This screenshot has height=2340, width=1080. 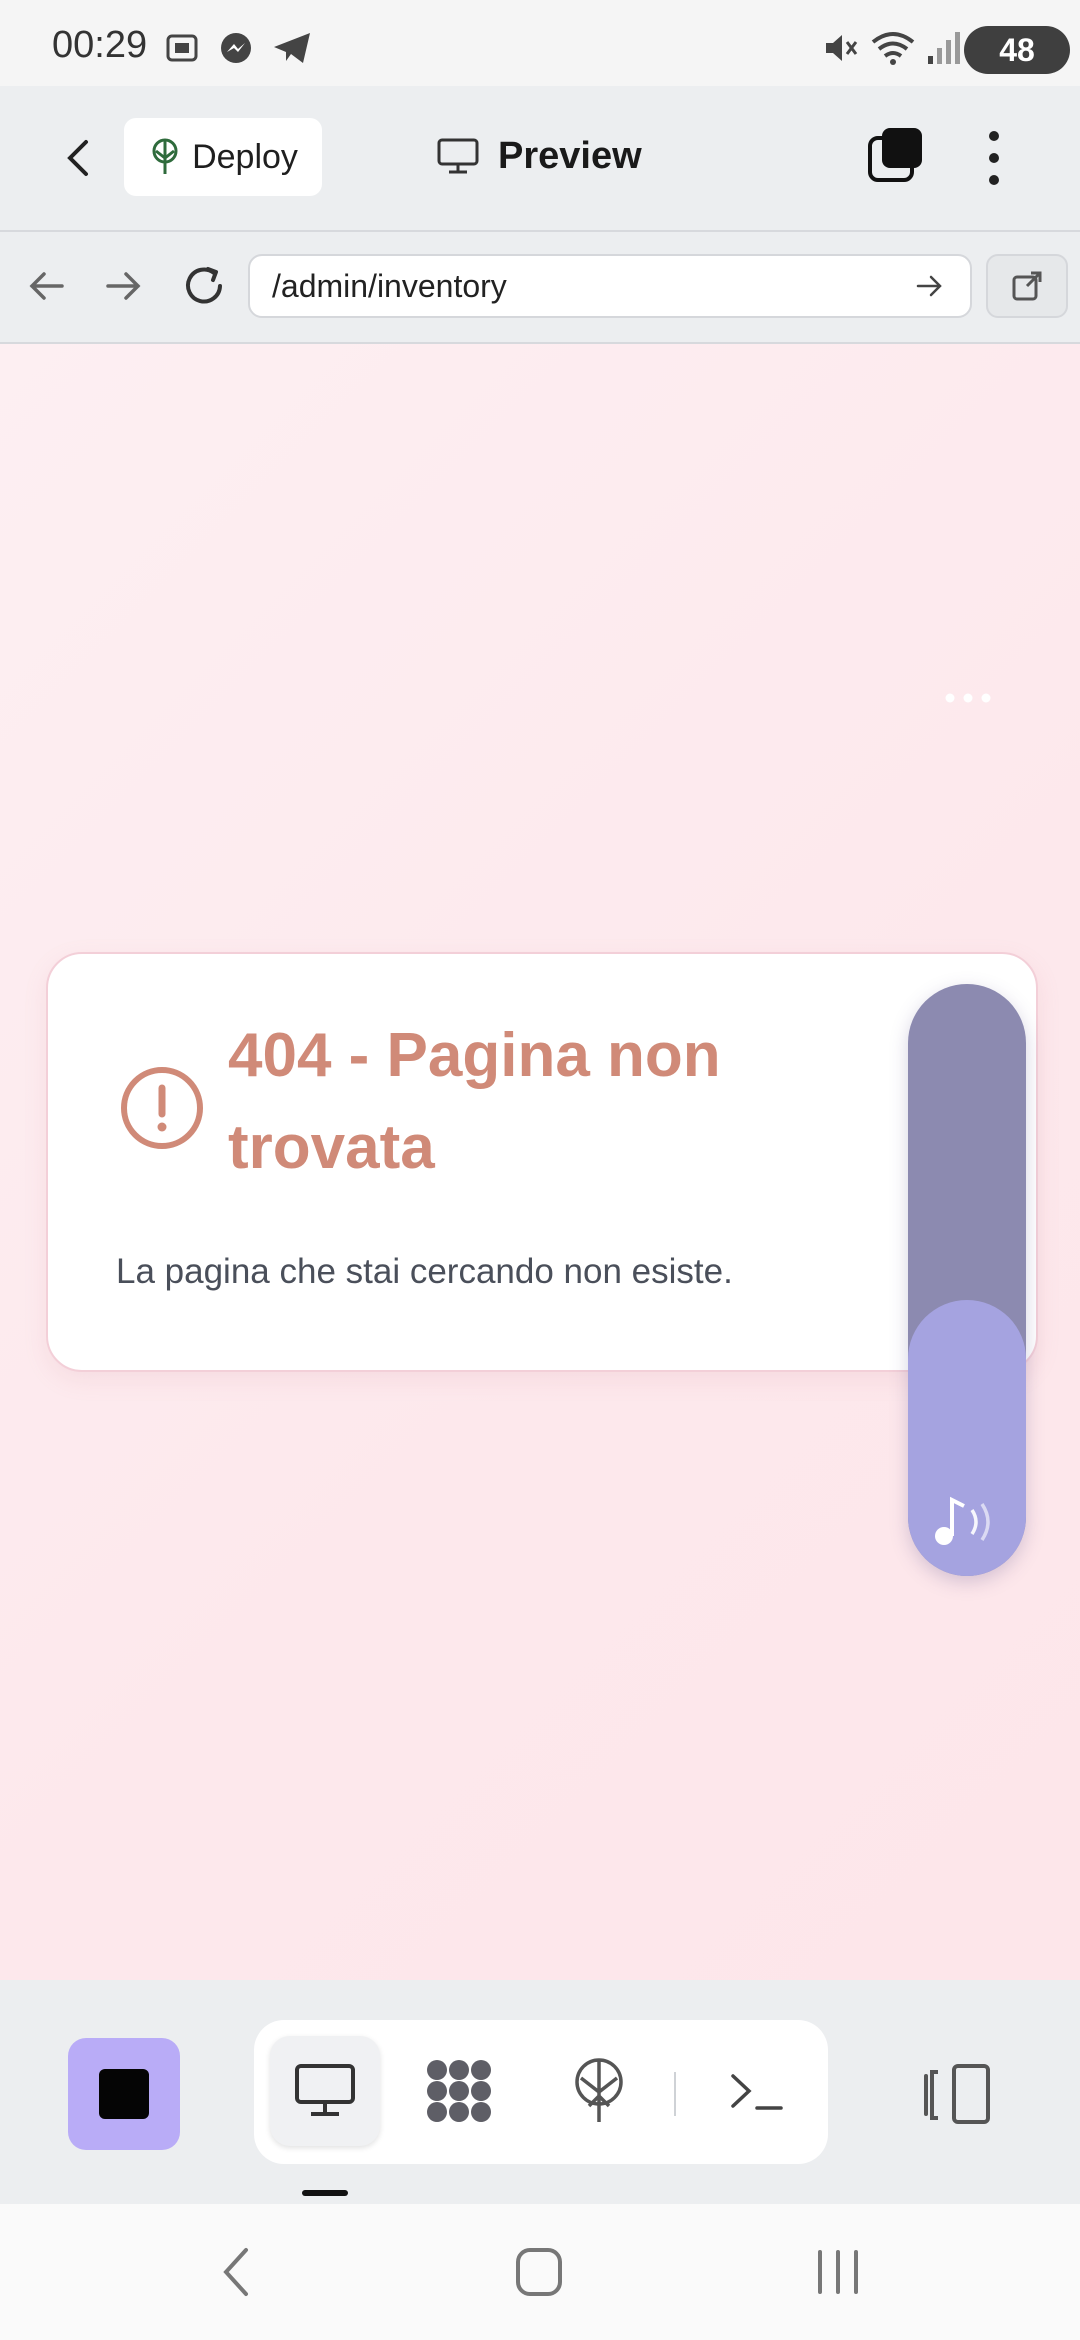 I want to click on preview-tab, so click(x=325, y=2091).